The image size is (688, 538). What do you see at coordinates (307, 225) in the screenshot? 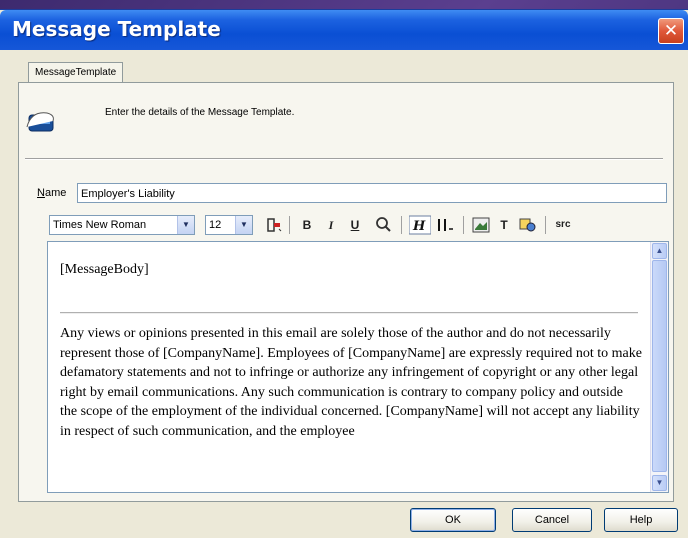
I see `bold-button: B` at bounding box center [307, 225].